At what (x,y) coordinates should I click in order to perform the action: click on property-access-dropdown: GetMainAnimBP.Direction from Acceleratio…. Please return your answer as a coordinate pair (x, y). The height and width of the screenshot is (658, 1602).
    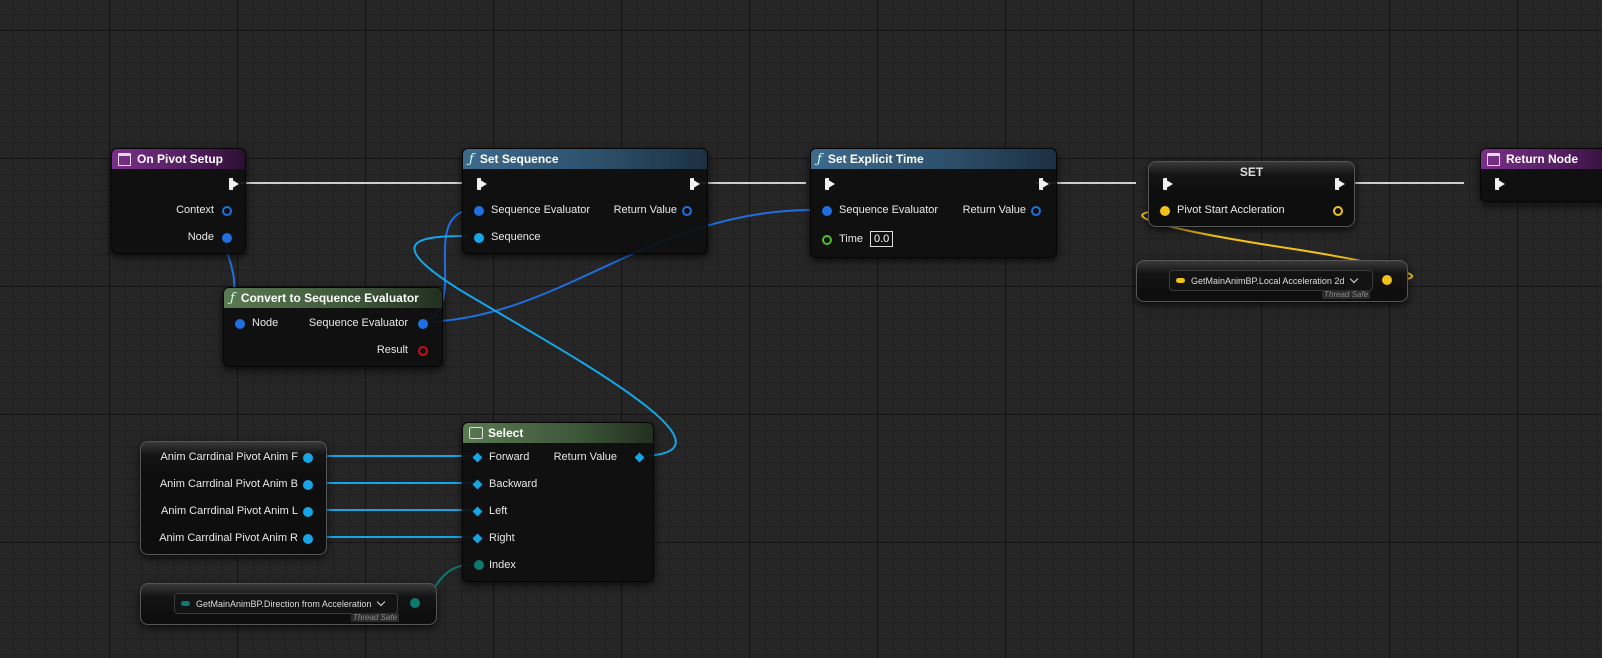
    Looking at the image, I should click on (286, 603).